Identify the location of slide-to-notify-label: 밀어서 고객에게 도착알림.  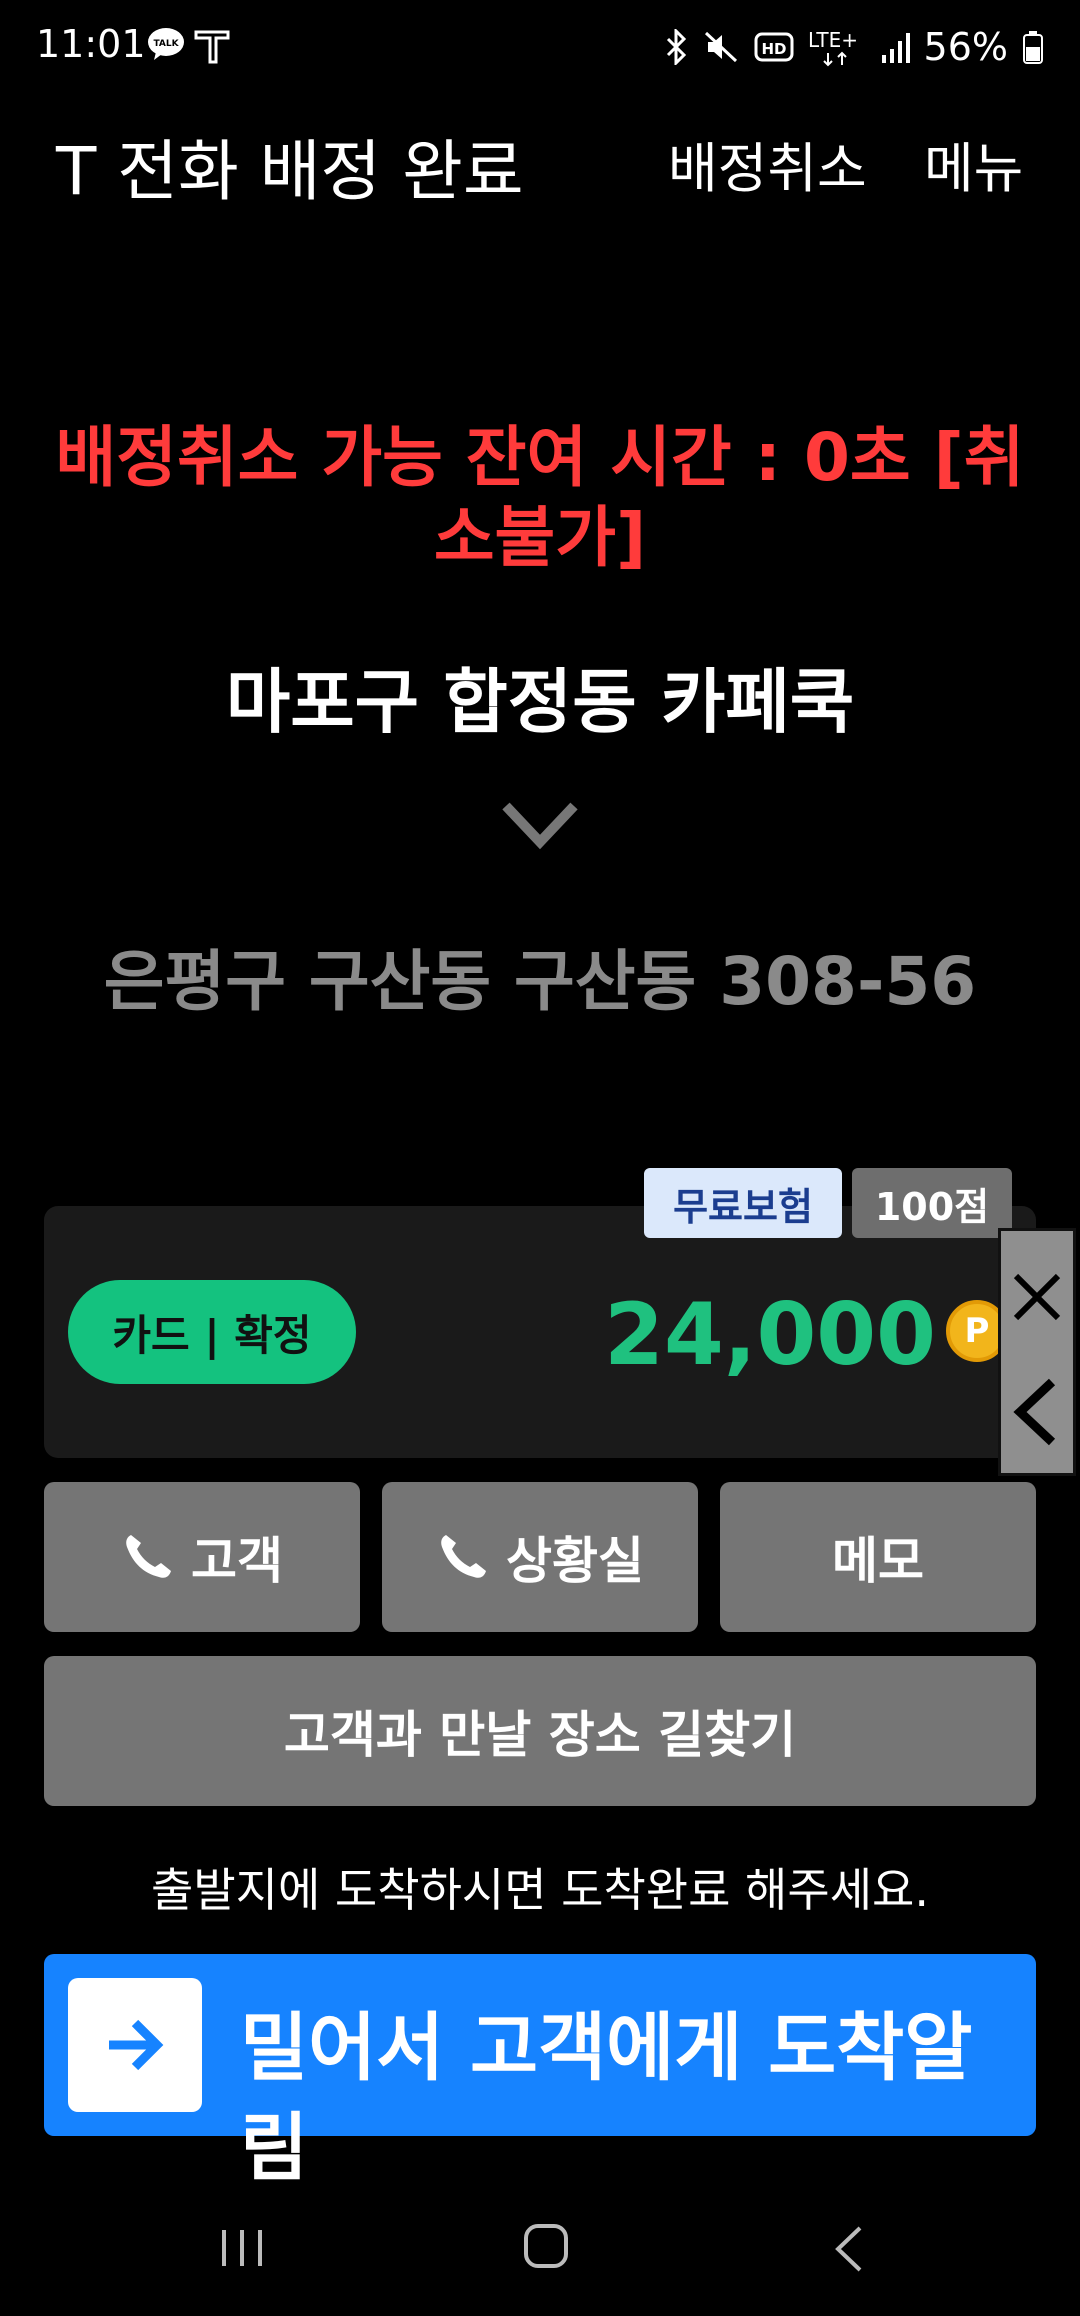
(606, 2098).